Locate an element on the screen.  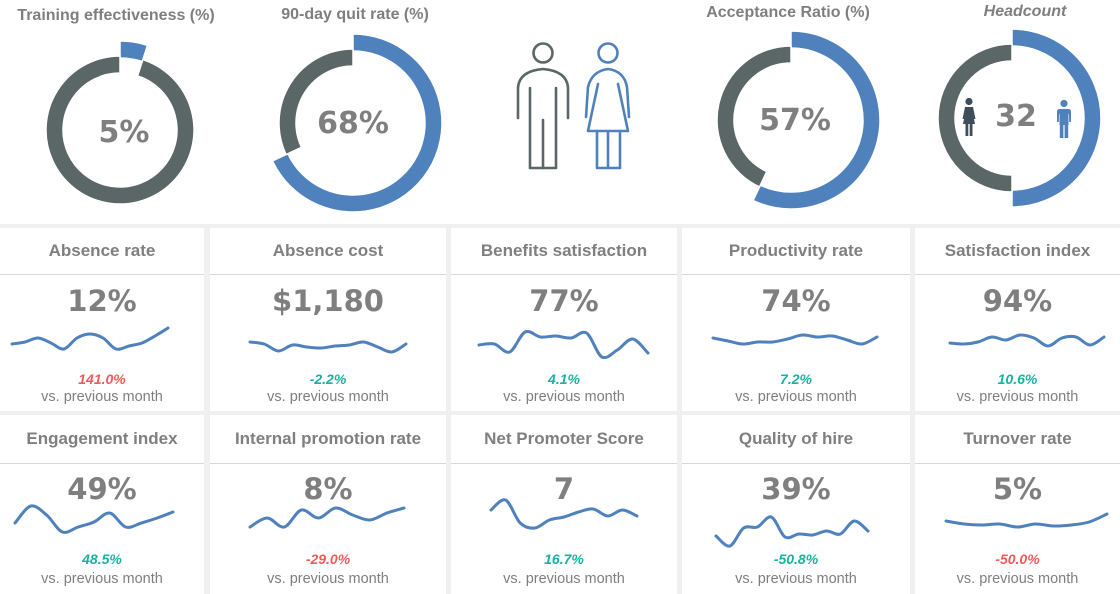
donut-slice-training-effectiveness-training-effectiveness is located at coordinates (134, 51).